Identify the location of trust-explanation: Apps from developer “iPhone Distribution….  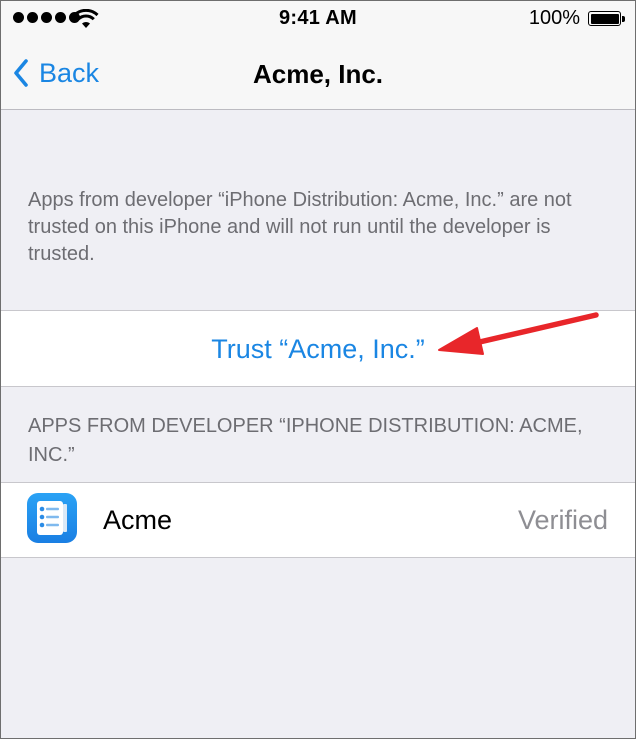
(300, 227).